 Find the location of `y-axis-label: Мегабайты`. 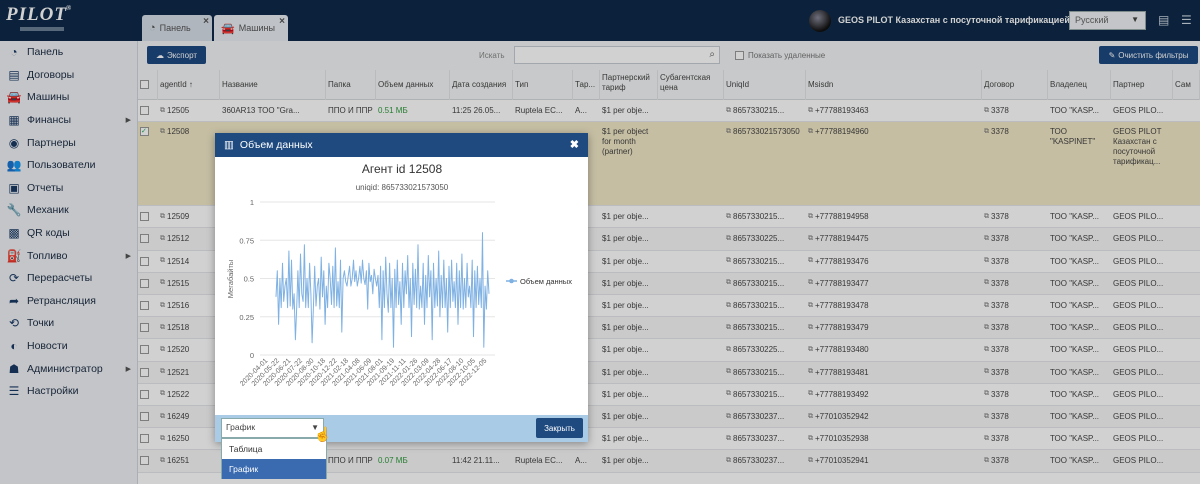

y-axis-label: Мегабайты is located at coordinates (230, 279).